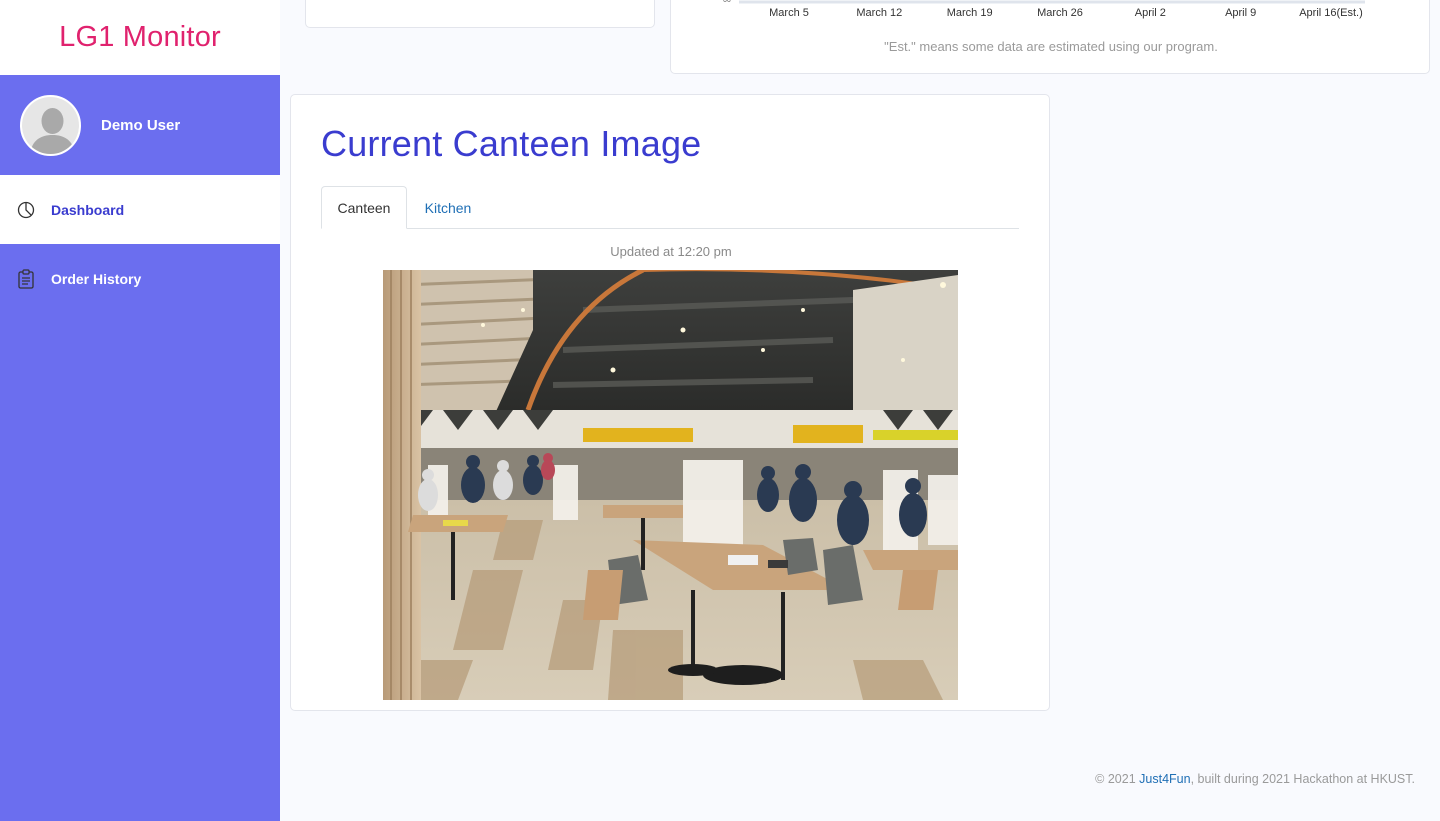  I want to click on user-name: Demo User, so click(141, 125).